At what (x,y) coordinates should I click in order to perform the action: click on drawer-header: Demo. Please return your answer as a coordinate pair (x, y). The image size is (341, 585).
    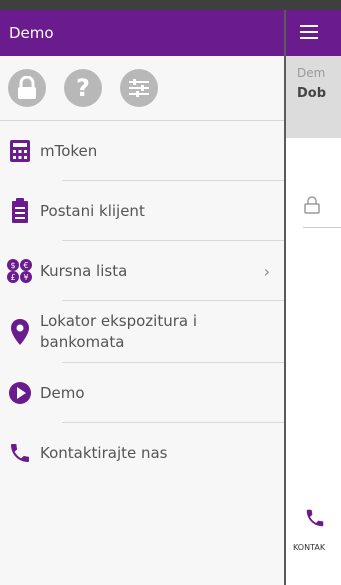
    Looking at the image, I should click on (142, 33).